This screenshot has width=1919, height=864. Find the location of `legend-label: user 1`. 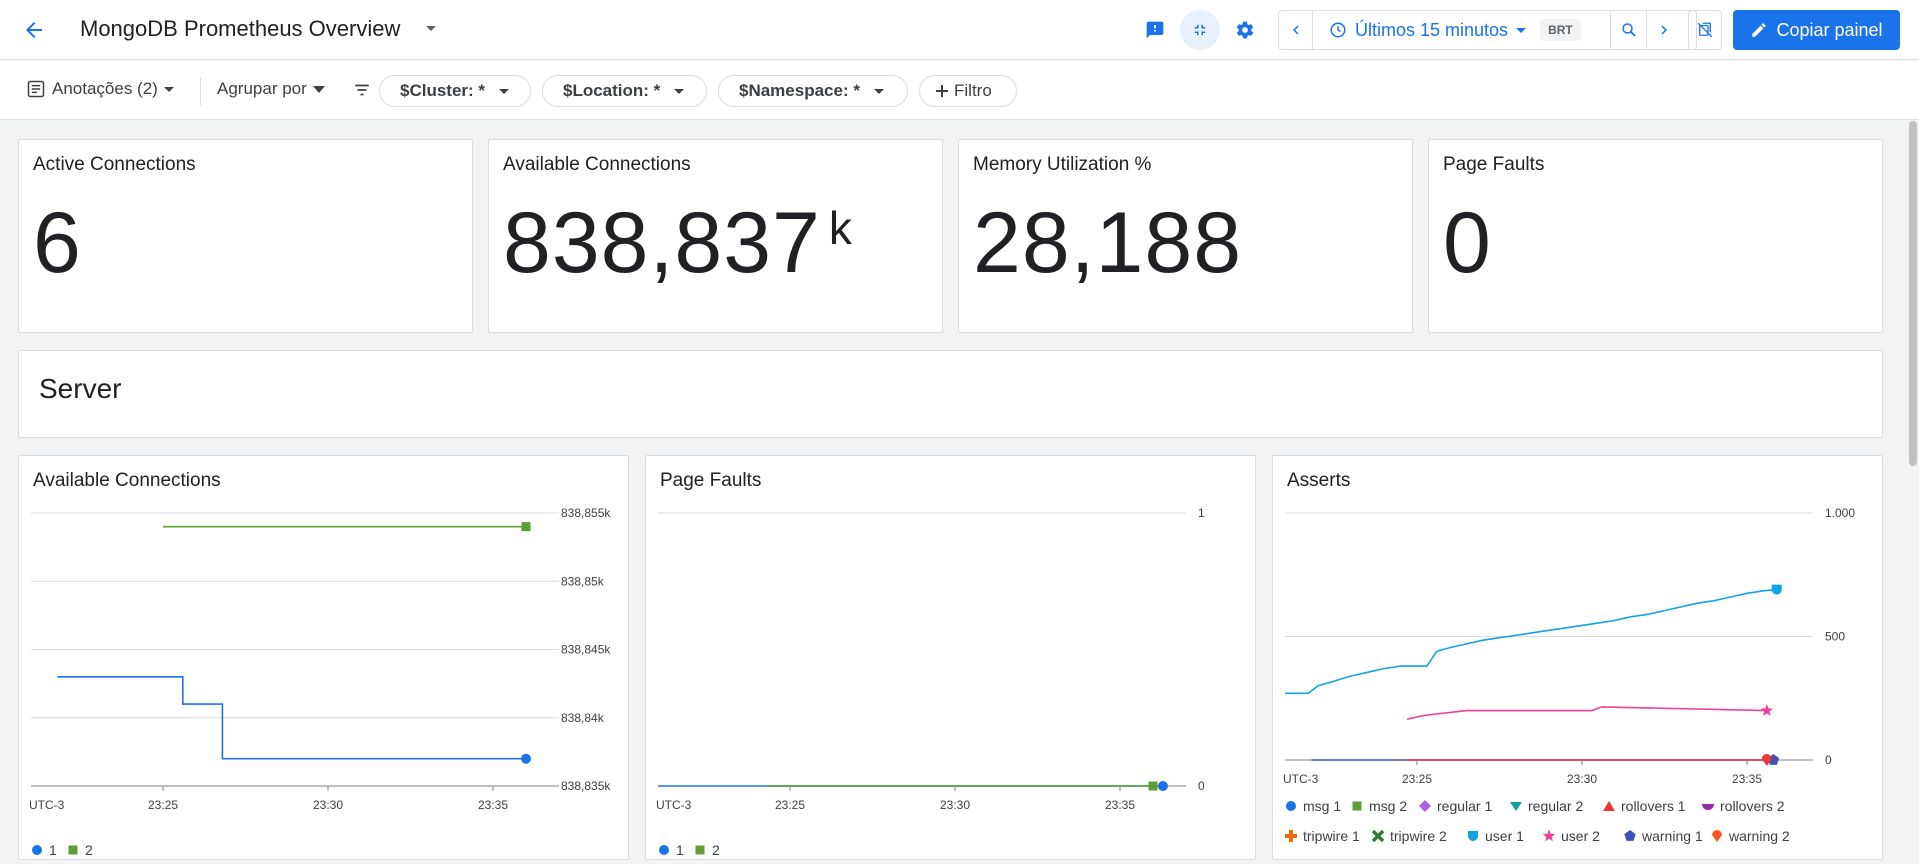

legend-label: user 1 is located at coordinates (1504, 836).